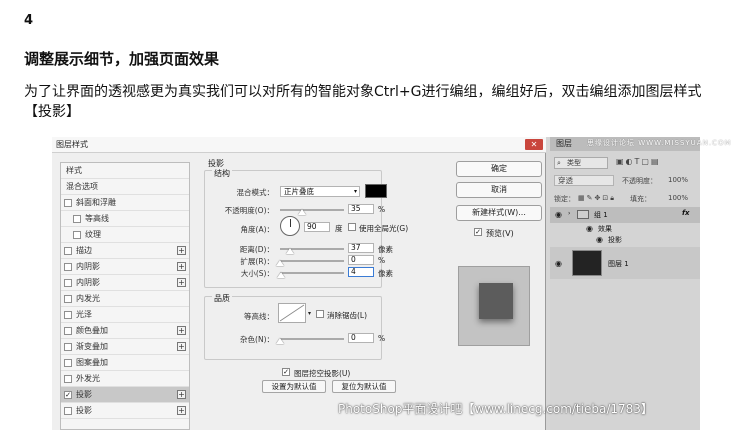 Image resolution: width=747 pixels, height=430 pixels. What do you see at coordinates (678, 198) in the screenshot?
I see `fill-value: 100%` at bounding box center [678, 198].